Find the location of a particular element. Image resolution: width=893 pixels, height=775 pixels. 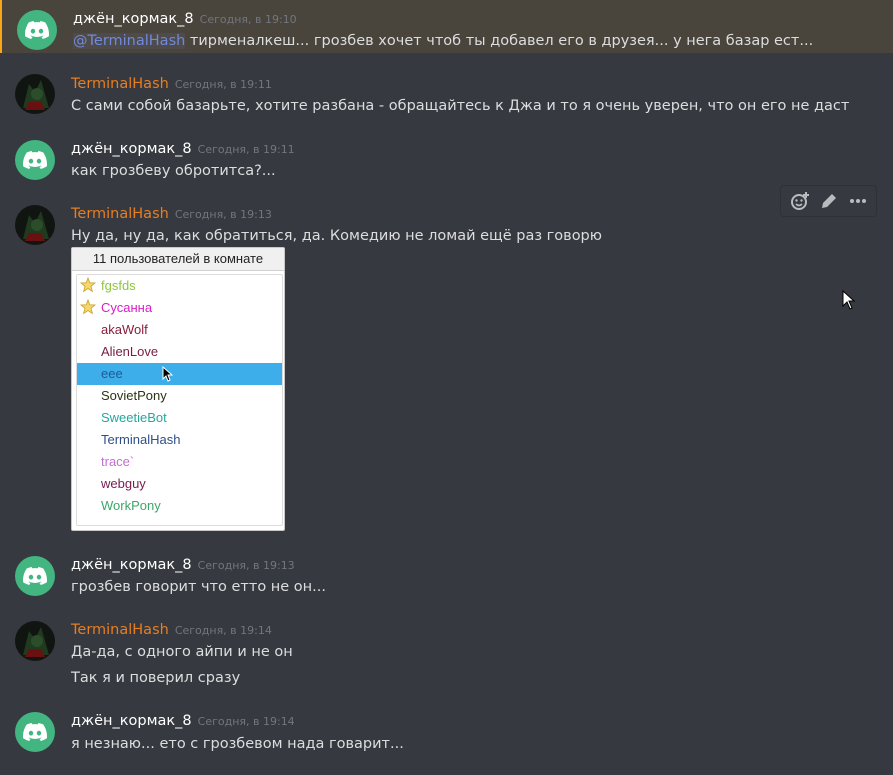

userlist-item: trace` is located at coordinates (179, 462).